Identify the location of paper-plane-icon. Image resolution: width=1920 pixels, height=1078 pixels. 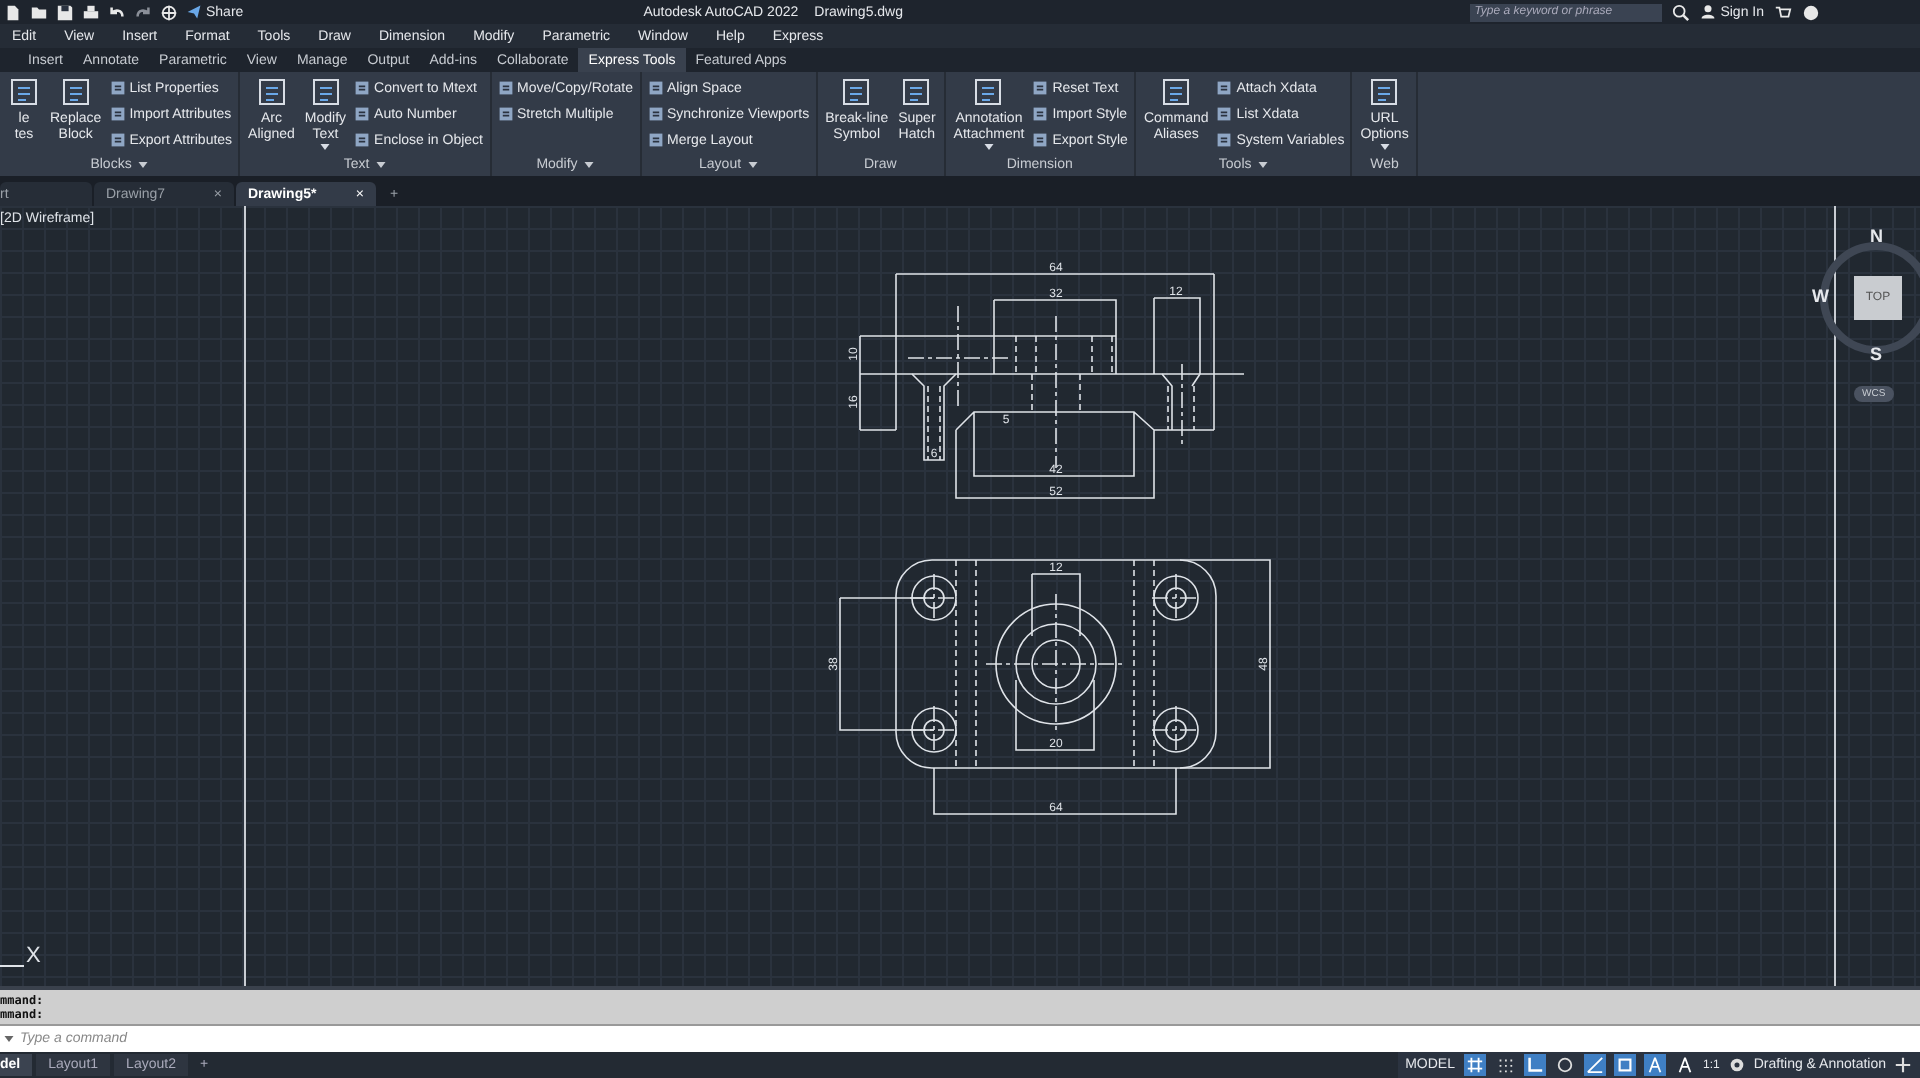
(194, 12).